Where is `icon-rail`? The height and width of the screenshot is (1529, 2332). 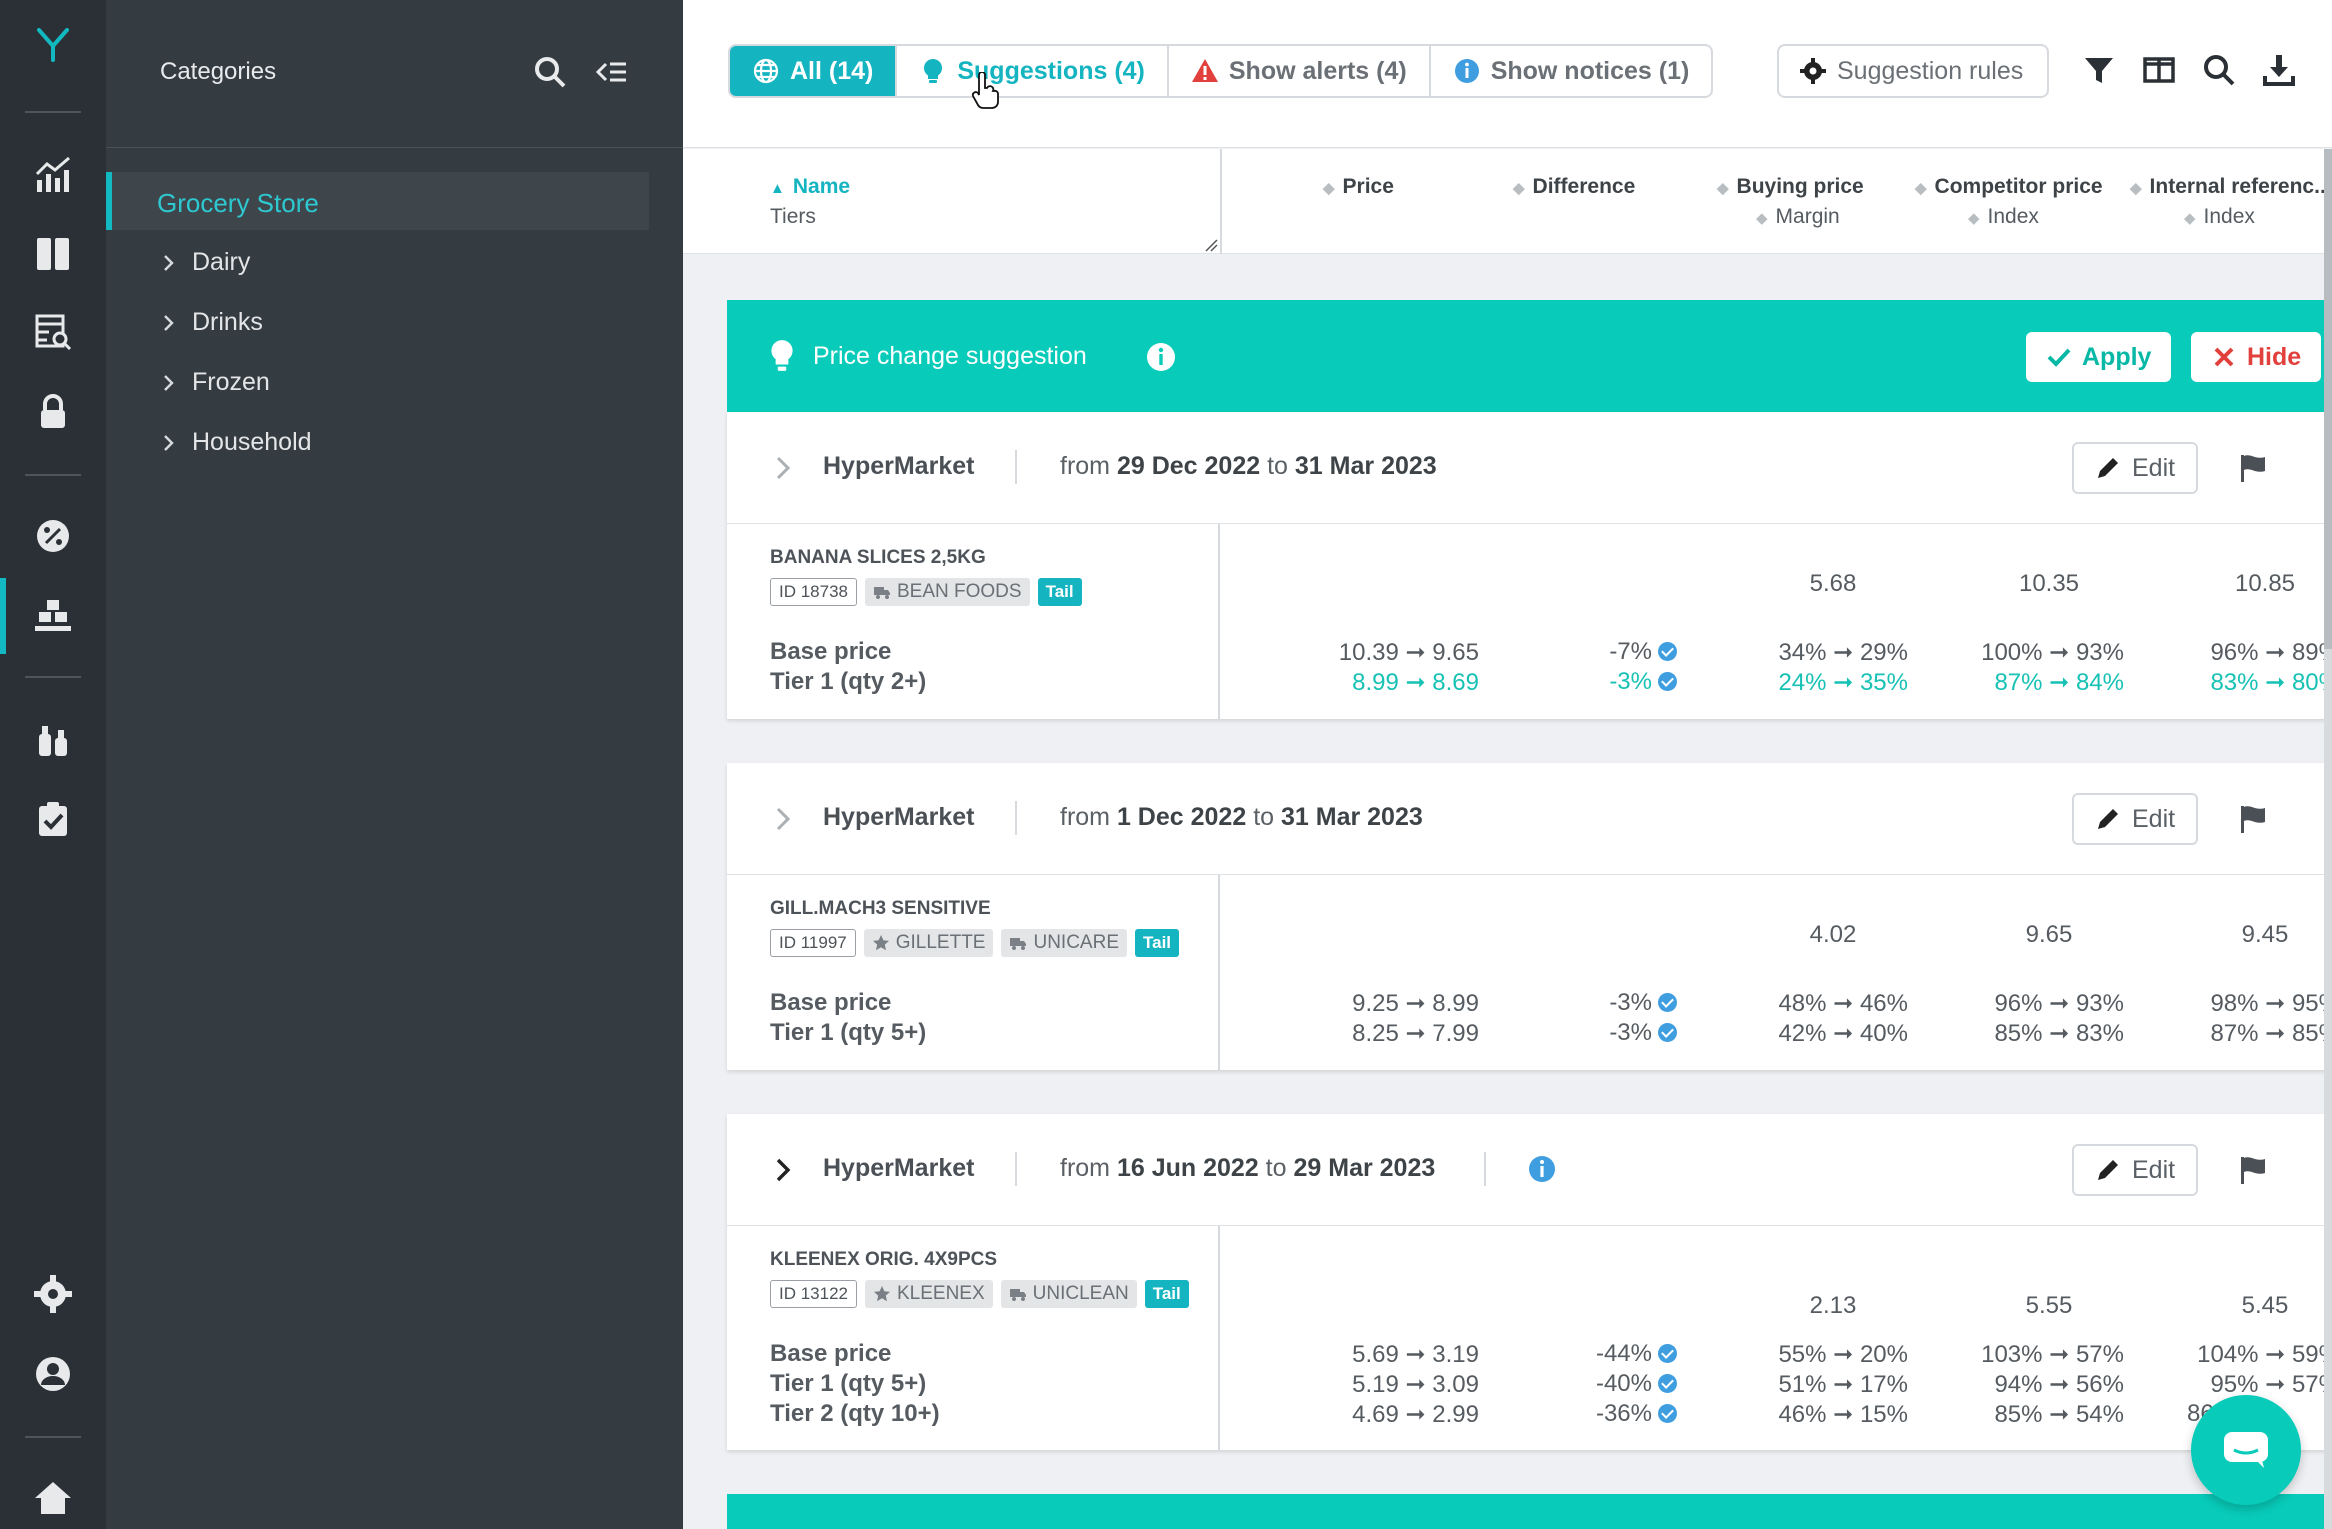 icon-rail is located at coordinates (53, 764).